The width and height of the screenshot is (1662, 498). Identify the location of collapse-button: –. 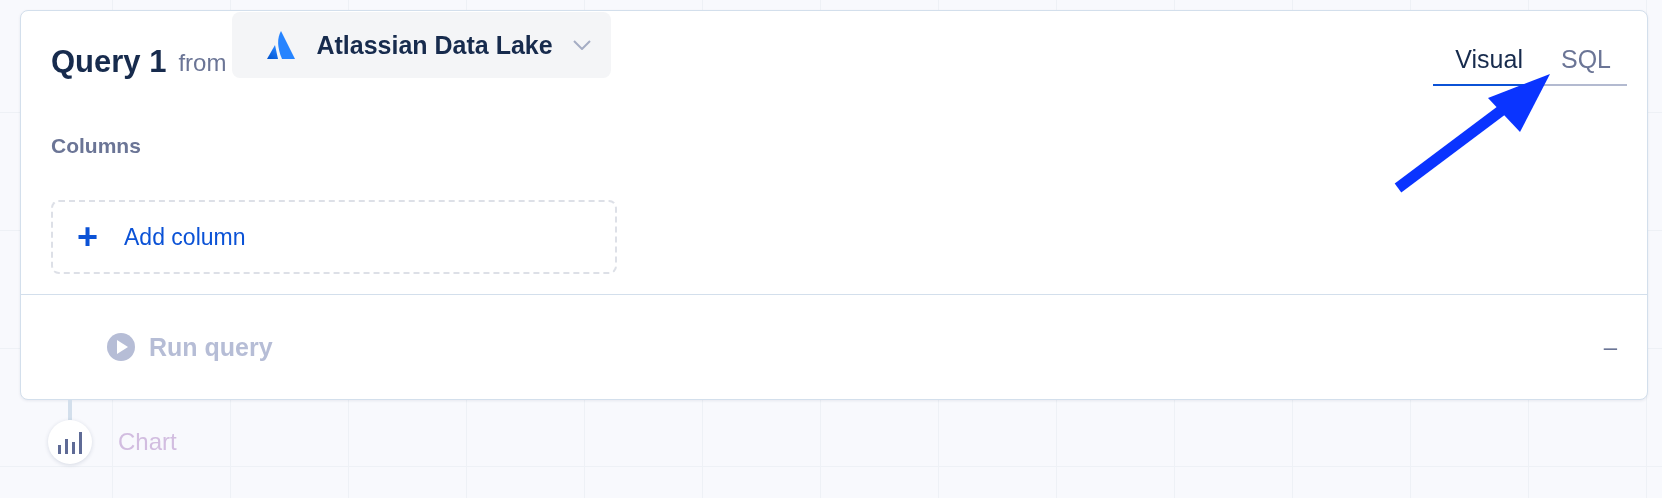
(1610, 347).